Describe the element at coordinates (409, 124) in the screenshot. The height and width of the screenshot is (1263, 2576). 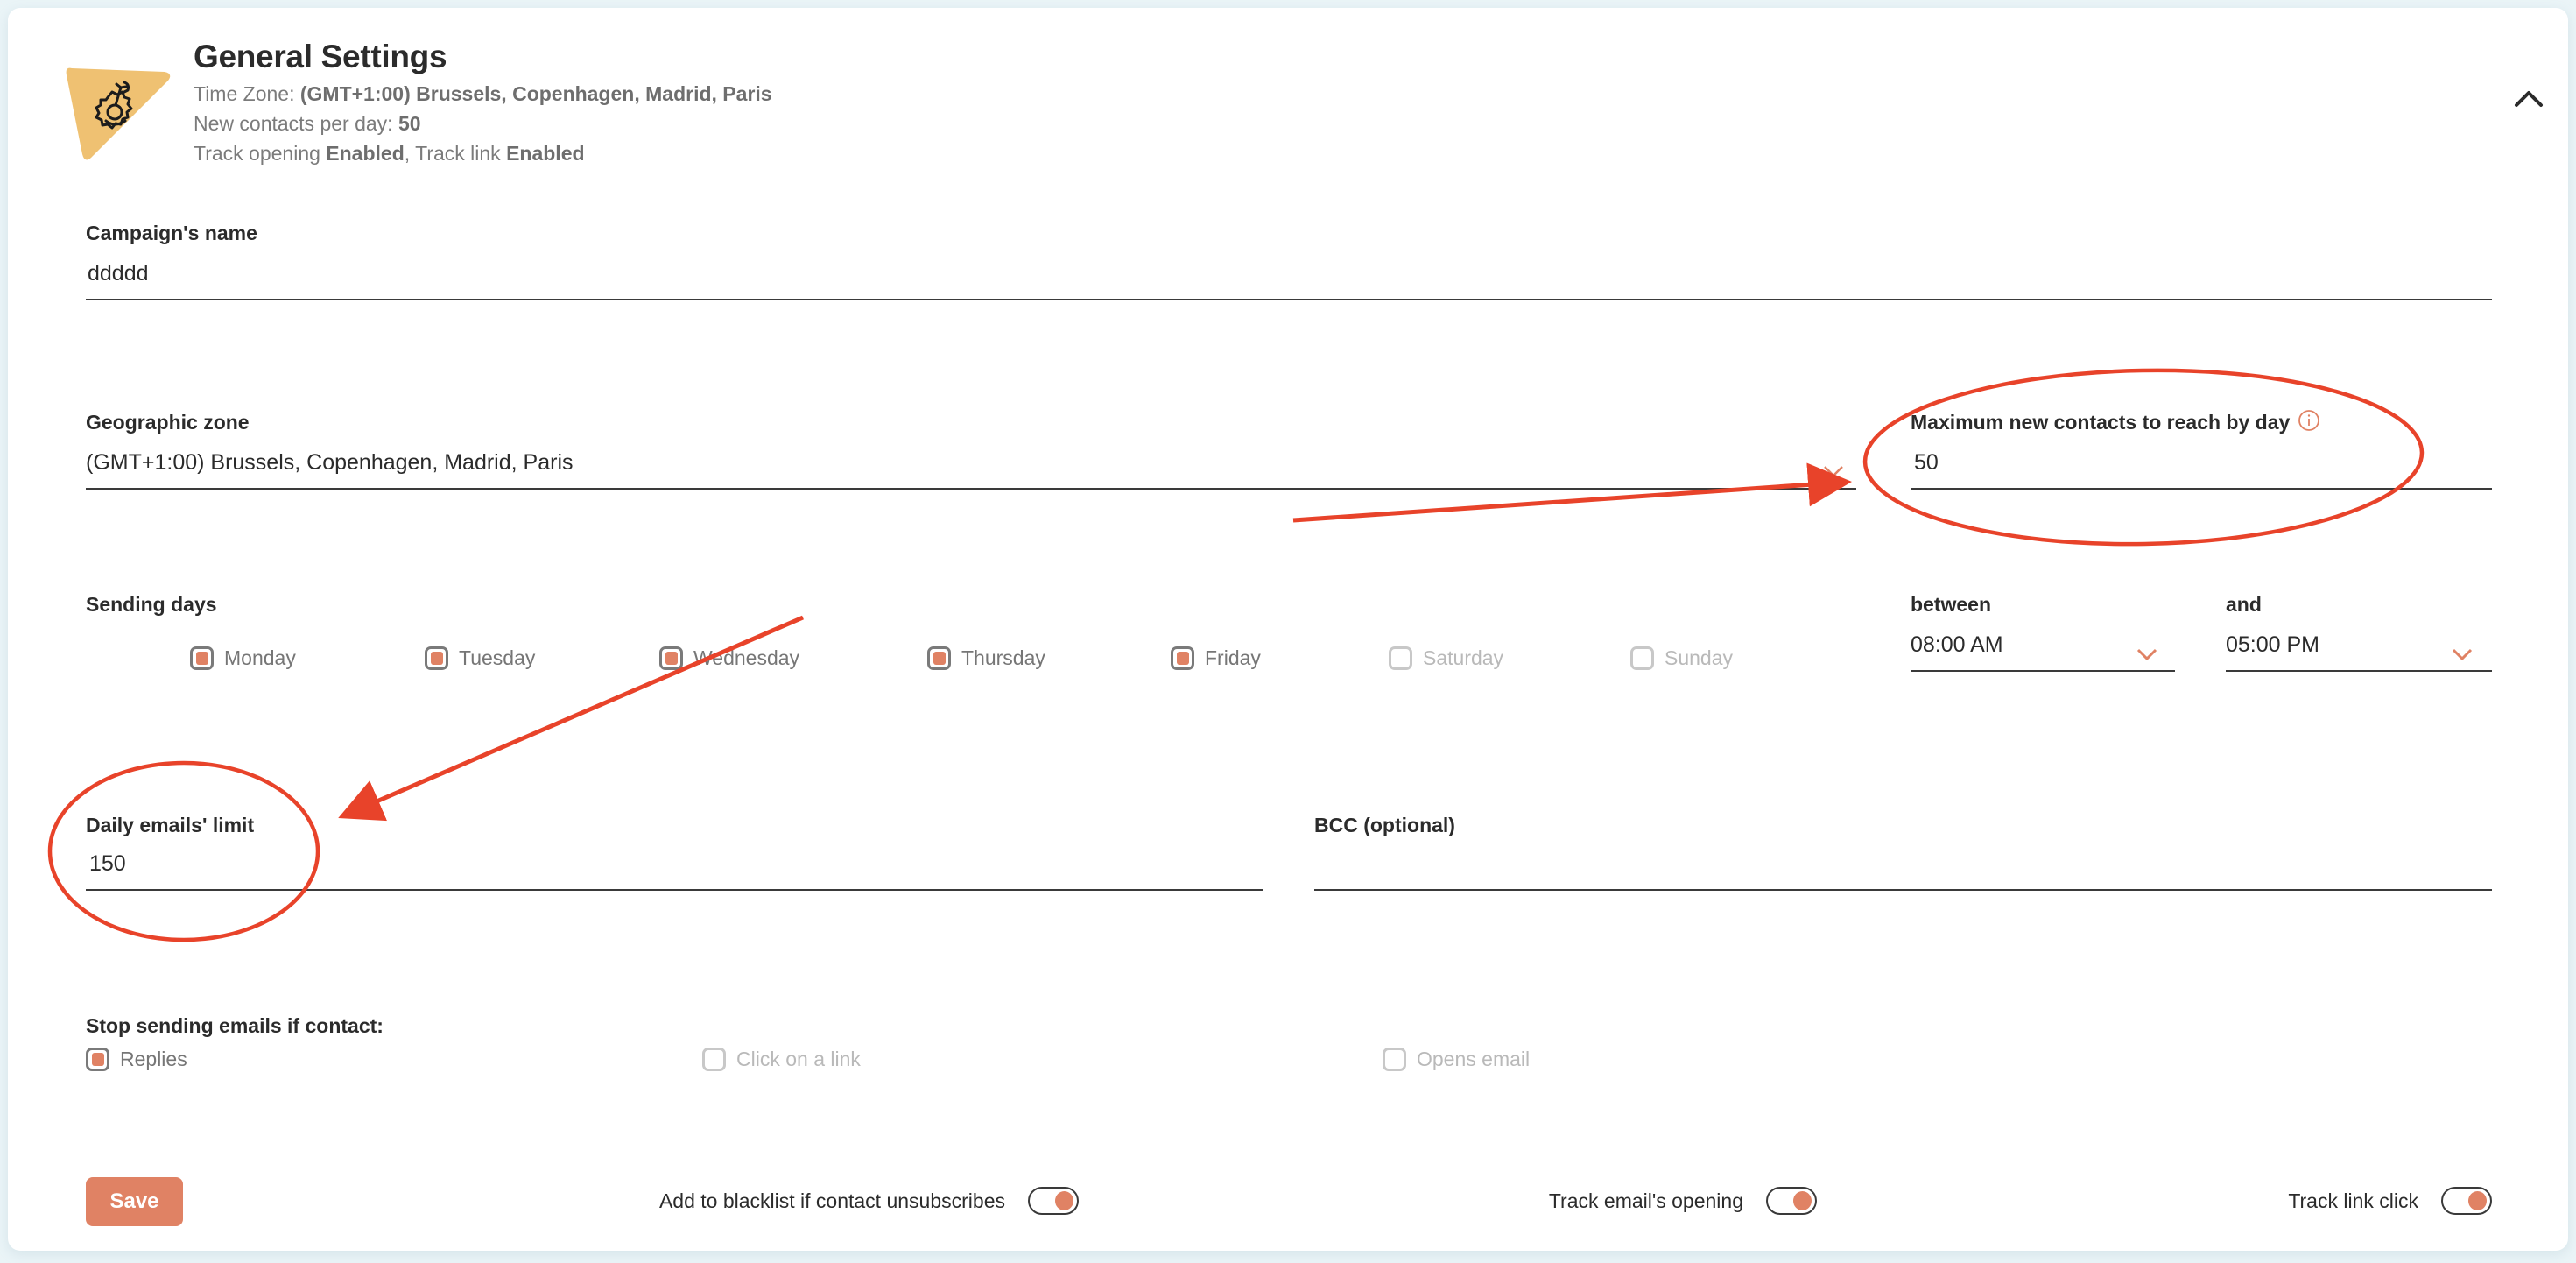
I see `summary-contacts-value: 50` at that location.